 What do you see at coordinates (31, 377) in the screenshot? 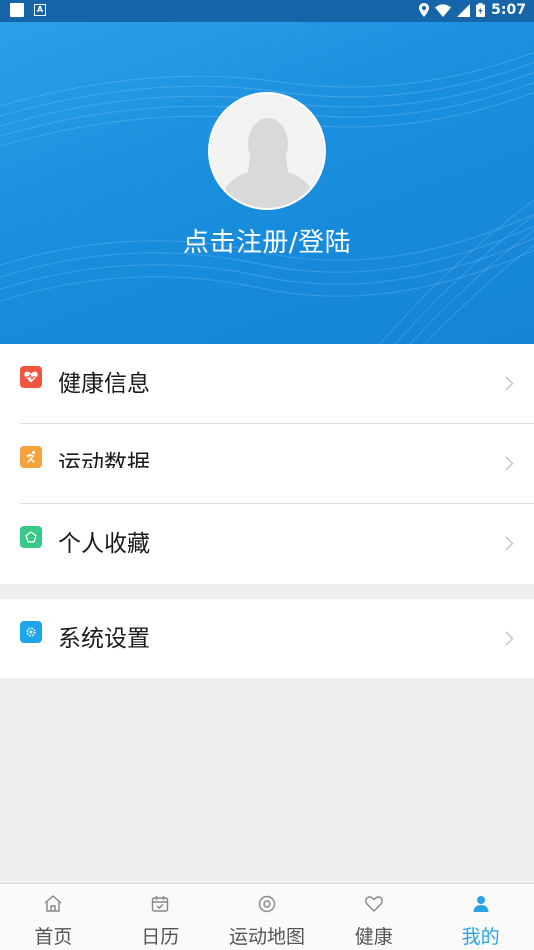
I see `heart-pulse-icon` at bounding box center [31, 377].